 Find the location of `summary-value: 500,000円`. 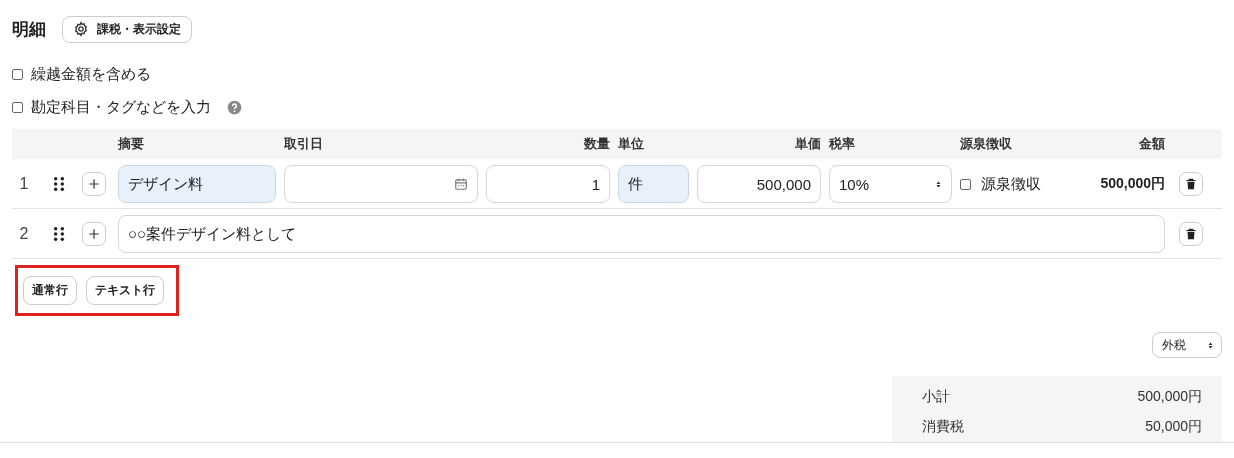

summary-value: 500,000円 is located at coordinates (1169, 397).